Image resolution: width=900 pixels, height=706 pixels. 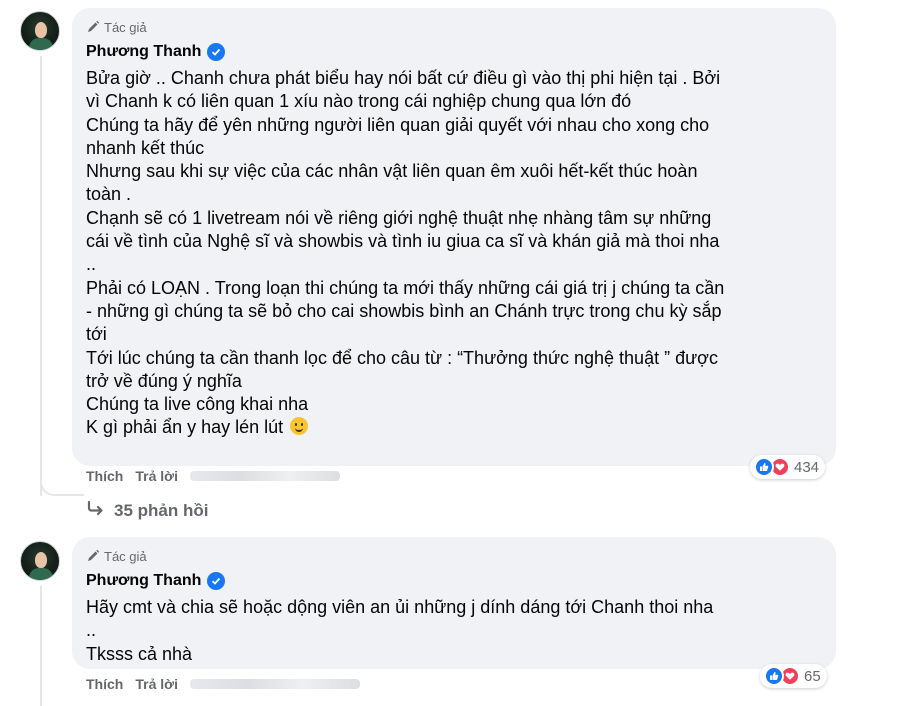 What do you see at coordinates (139, 653) in the screenshot?
I see `comment-line: Tksss cả nhà` at bounding box center [139, 653].